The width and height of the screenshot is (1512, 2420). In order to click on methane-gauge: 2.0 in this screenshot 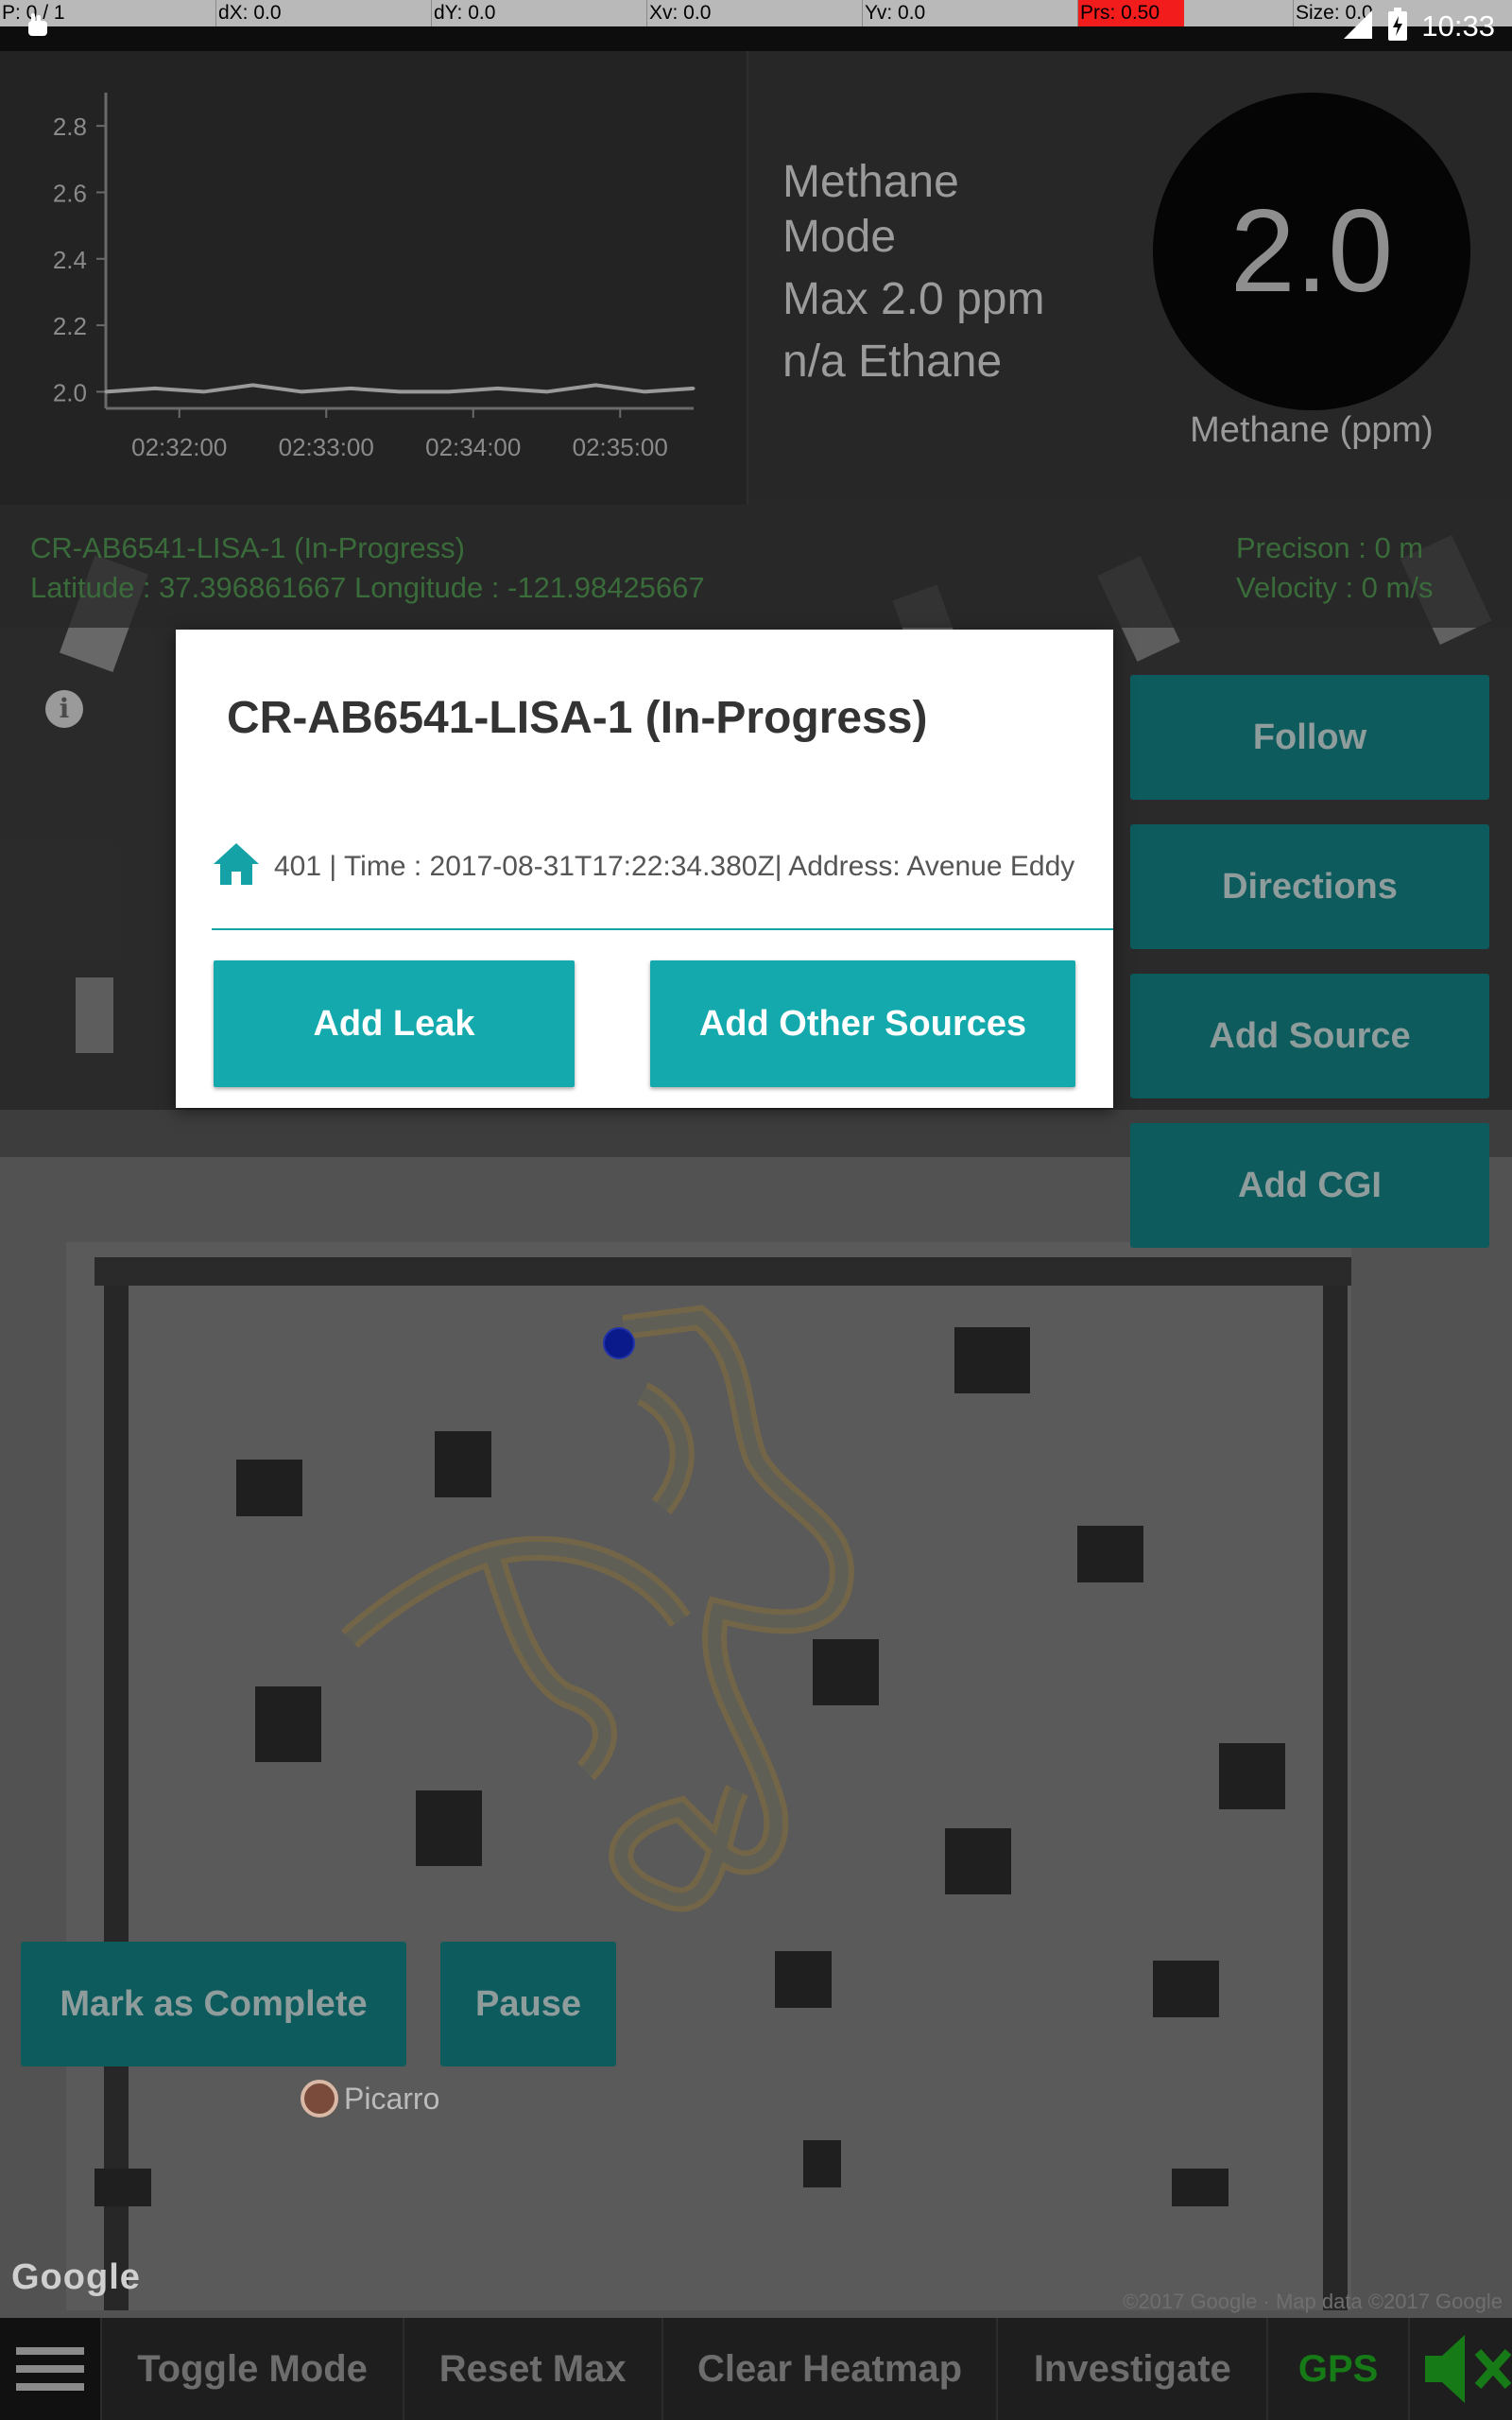, I will do `click(1311, 251)`.